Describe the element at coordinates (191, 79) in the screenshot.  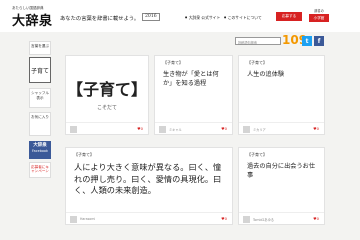
I see `entry-text: 生き物が「愛とは何か」を知る過程` at that location.